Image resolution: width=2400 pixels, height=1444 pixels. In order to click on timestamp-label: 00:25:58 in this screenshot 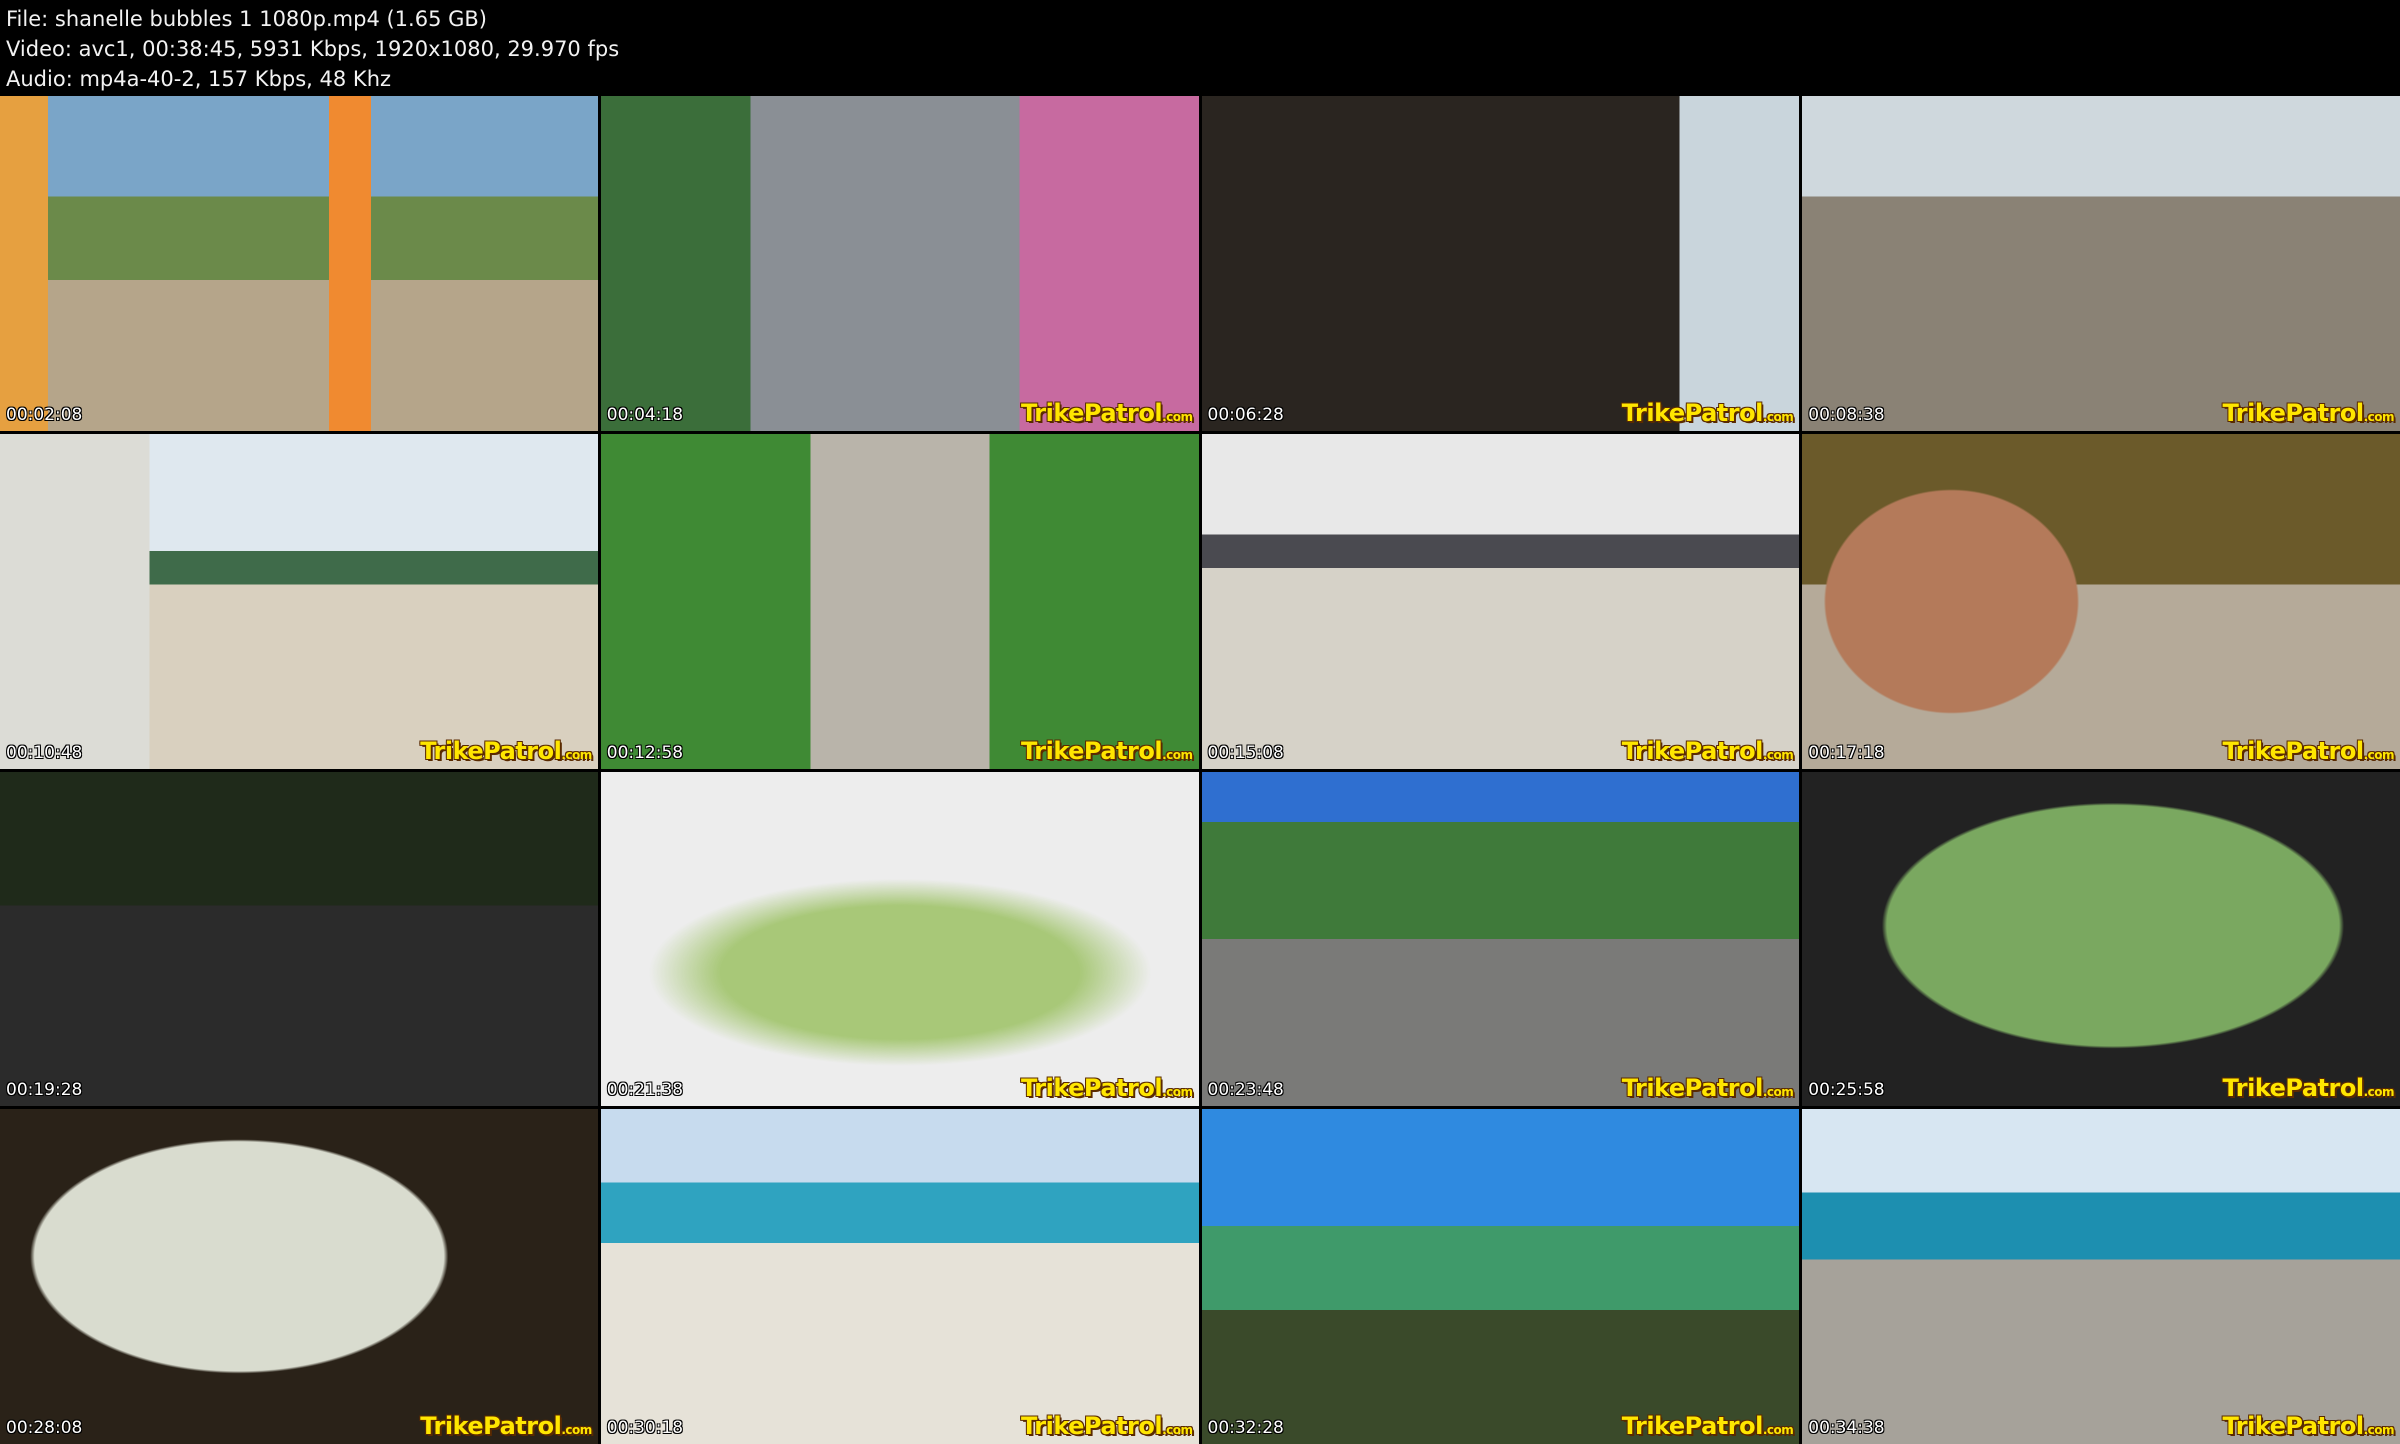, I will do `click(1846, 1090)`.